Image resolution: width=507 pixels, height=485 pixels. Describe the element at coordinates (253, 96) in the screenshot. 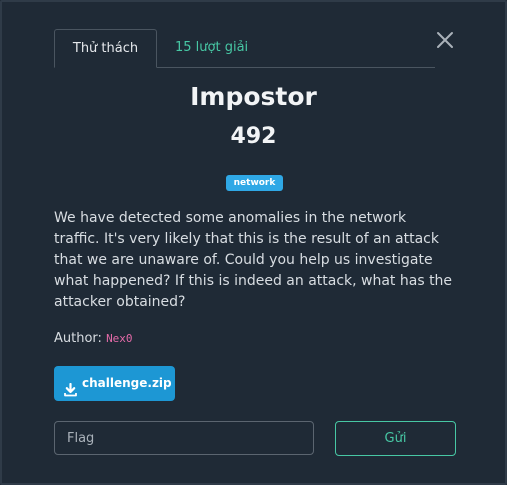

I see `challenge-title: Impostor` at that location.